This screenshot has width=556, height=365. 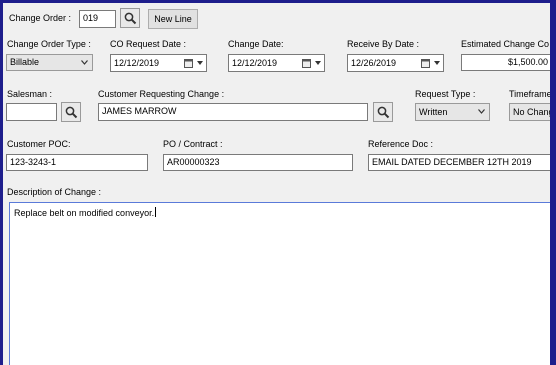 I want to click on text-cursor, so click(x=156, y=212).